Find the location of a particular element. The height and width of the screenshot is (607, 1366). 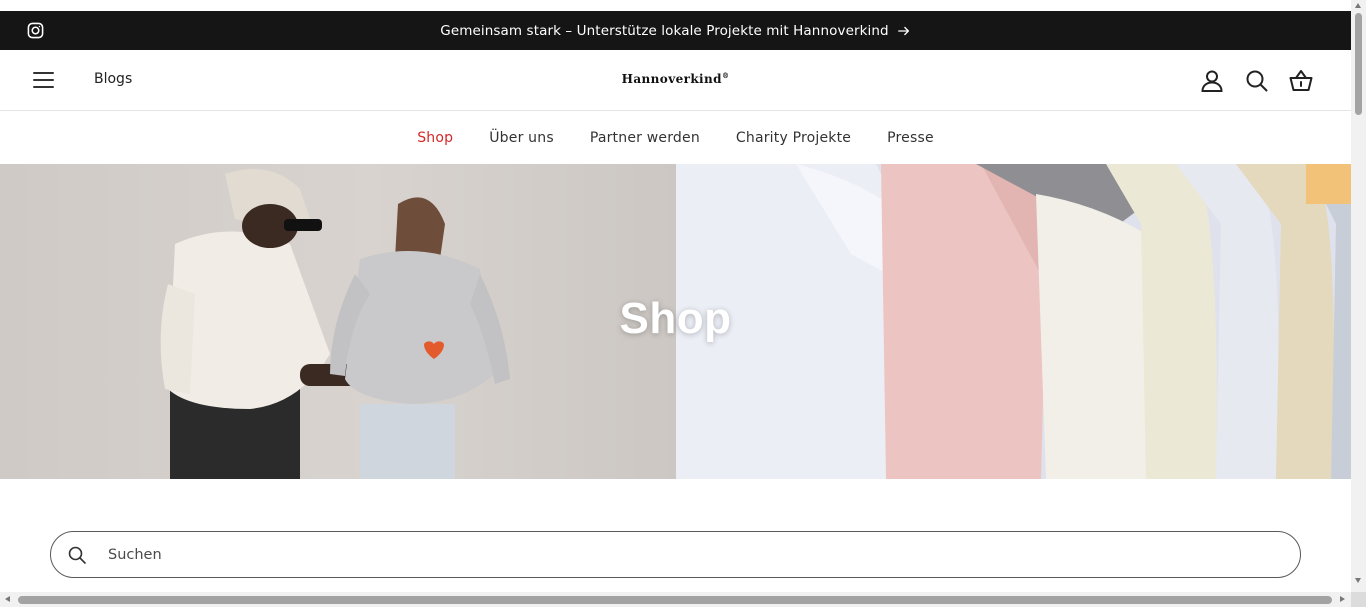

horizontal-scrollbar is located at coordinates (675, 599).